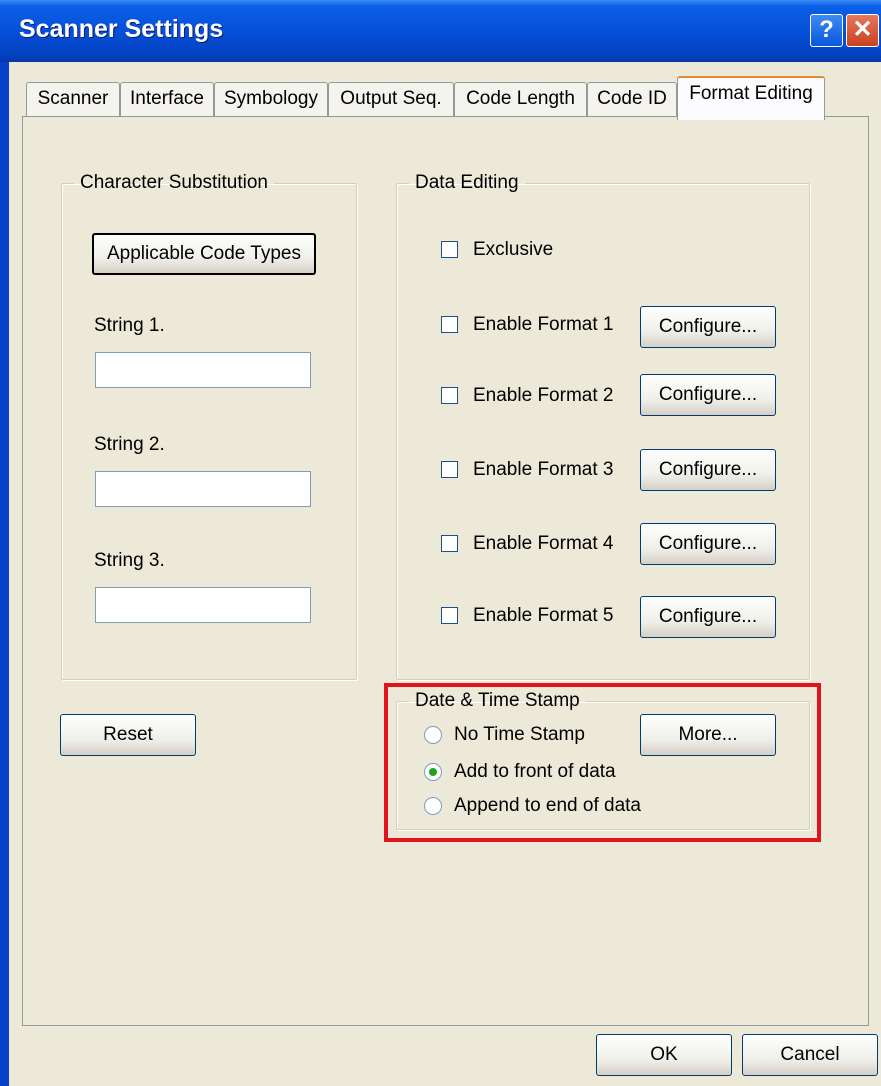 The width and height of the screenshot is (881, 1086). I want to click on exclusive-checkbox, so click(449, 249).